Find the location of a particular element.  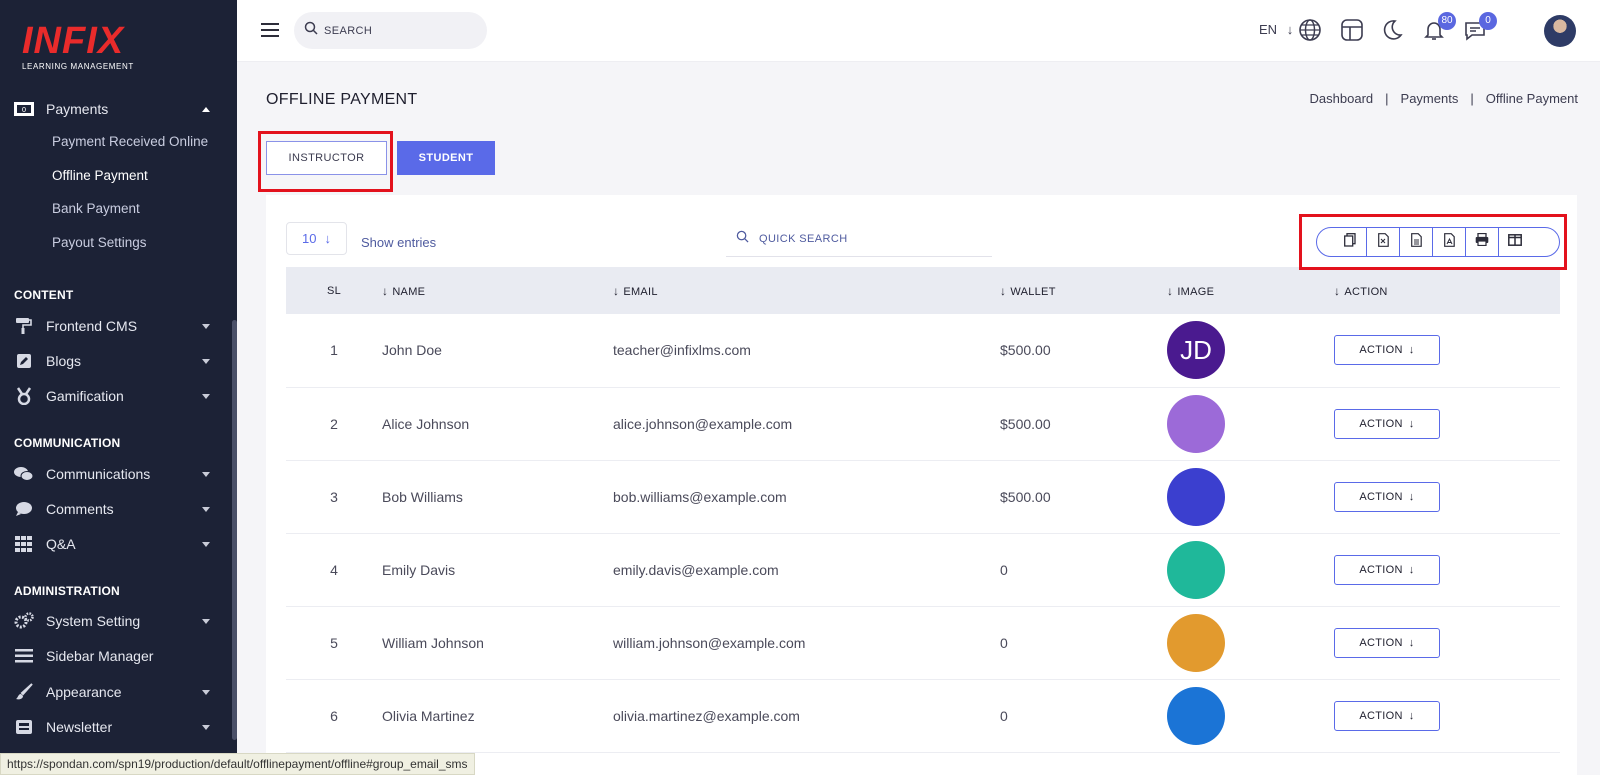

breadcrumb-dashboard: Dashboard is located at coordinates (1342, 98).